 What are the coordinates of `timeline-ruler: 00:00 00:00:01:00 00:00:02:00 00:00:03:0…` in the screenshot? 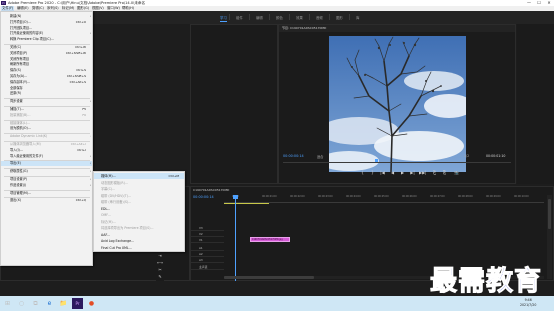 It's located at (384, 199).